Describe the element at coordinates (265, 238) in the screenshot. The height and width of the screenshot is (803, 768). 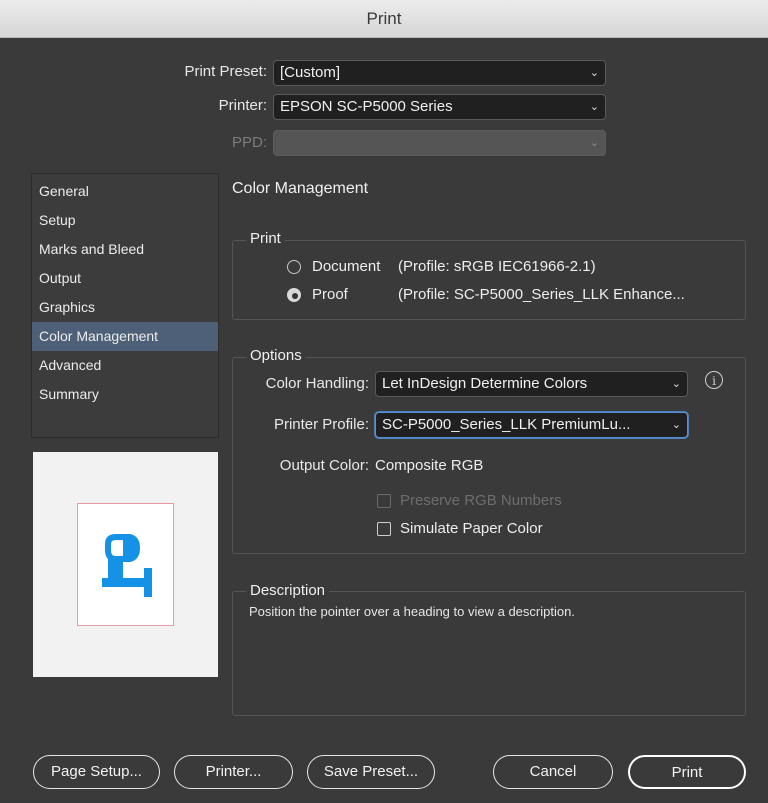
I see `print-group-label: Print` at that location.